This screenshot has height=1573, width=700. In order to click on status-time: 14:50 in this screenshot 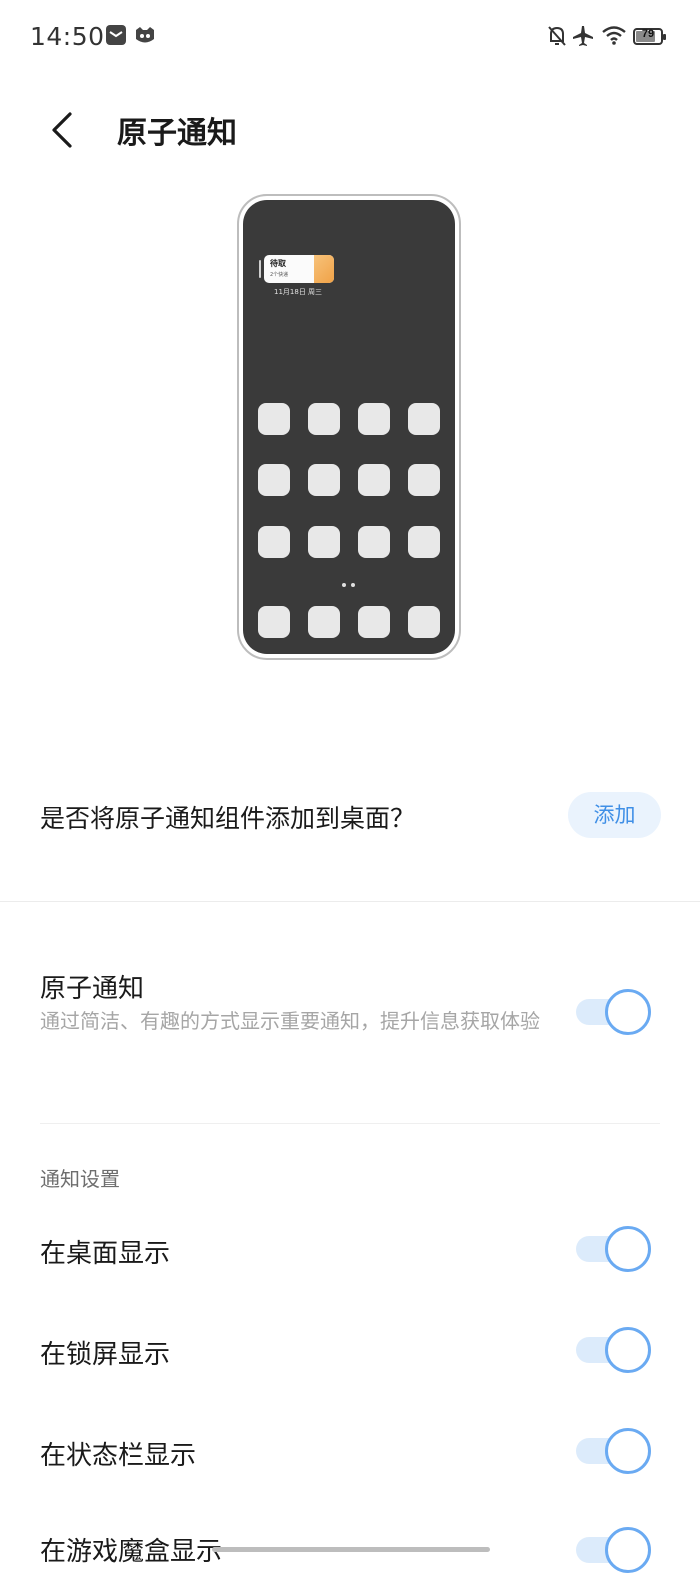, I will do `click(67, 36)`.